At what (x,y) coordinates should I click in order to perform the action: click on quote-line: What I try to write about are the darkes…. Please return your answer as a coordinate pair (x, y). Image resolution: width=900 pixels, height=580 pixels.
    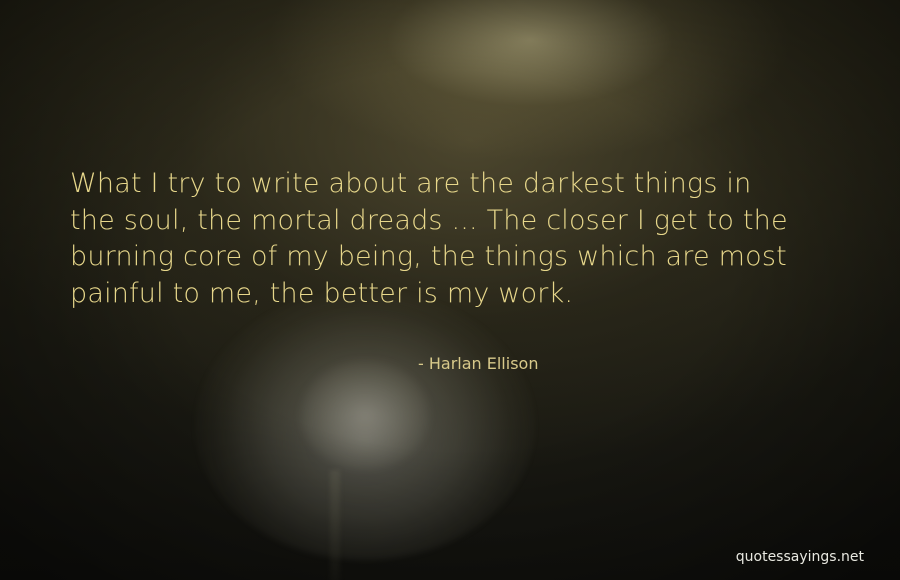
    Looking at the image, I should click on (411, 183).